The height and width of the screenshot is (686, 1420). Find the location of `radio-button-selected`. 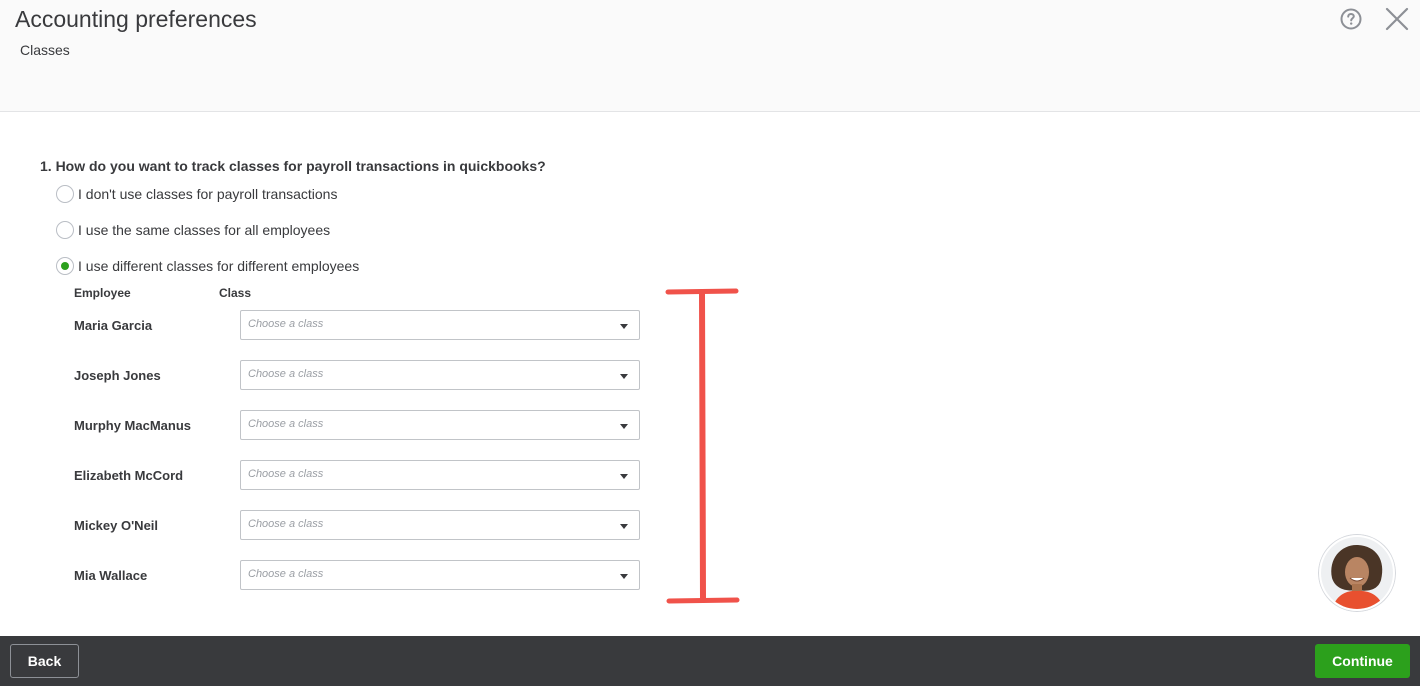

radio-button-selected is located at coordinates (65, 266).